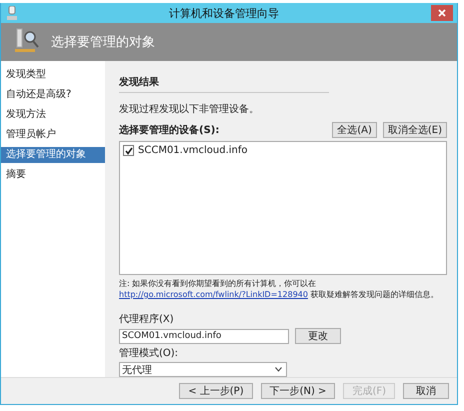 The height and width of the screenshot is (411, 464). Describe the element at coordinates (147, 319) in the screenshot. I see `agent-label: 代理程序(X)` at that location.